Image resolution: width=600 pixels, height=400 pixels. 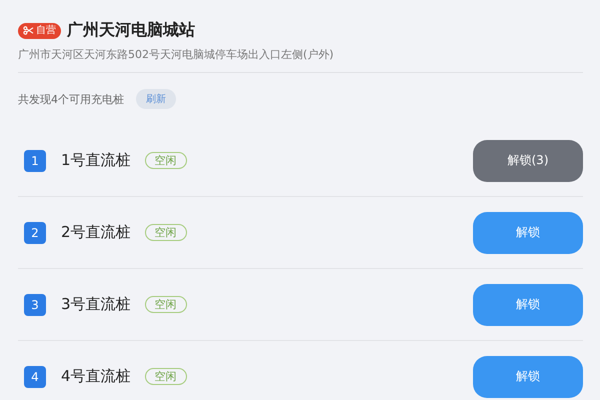 What do you see at coordinates (71, 99) in the screenshot?
I see `available-count: 共发现4个可用充电桩` at bounding box center [71, 99].